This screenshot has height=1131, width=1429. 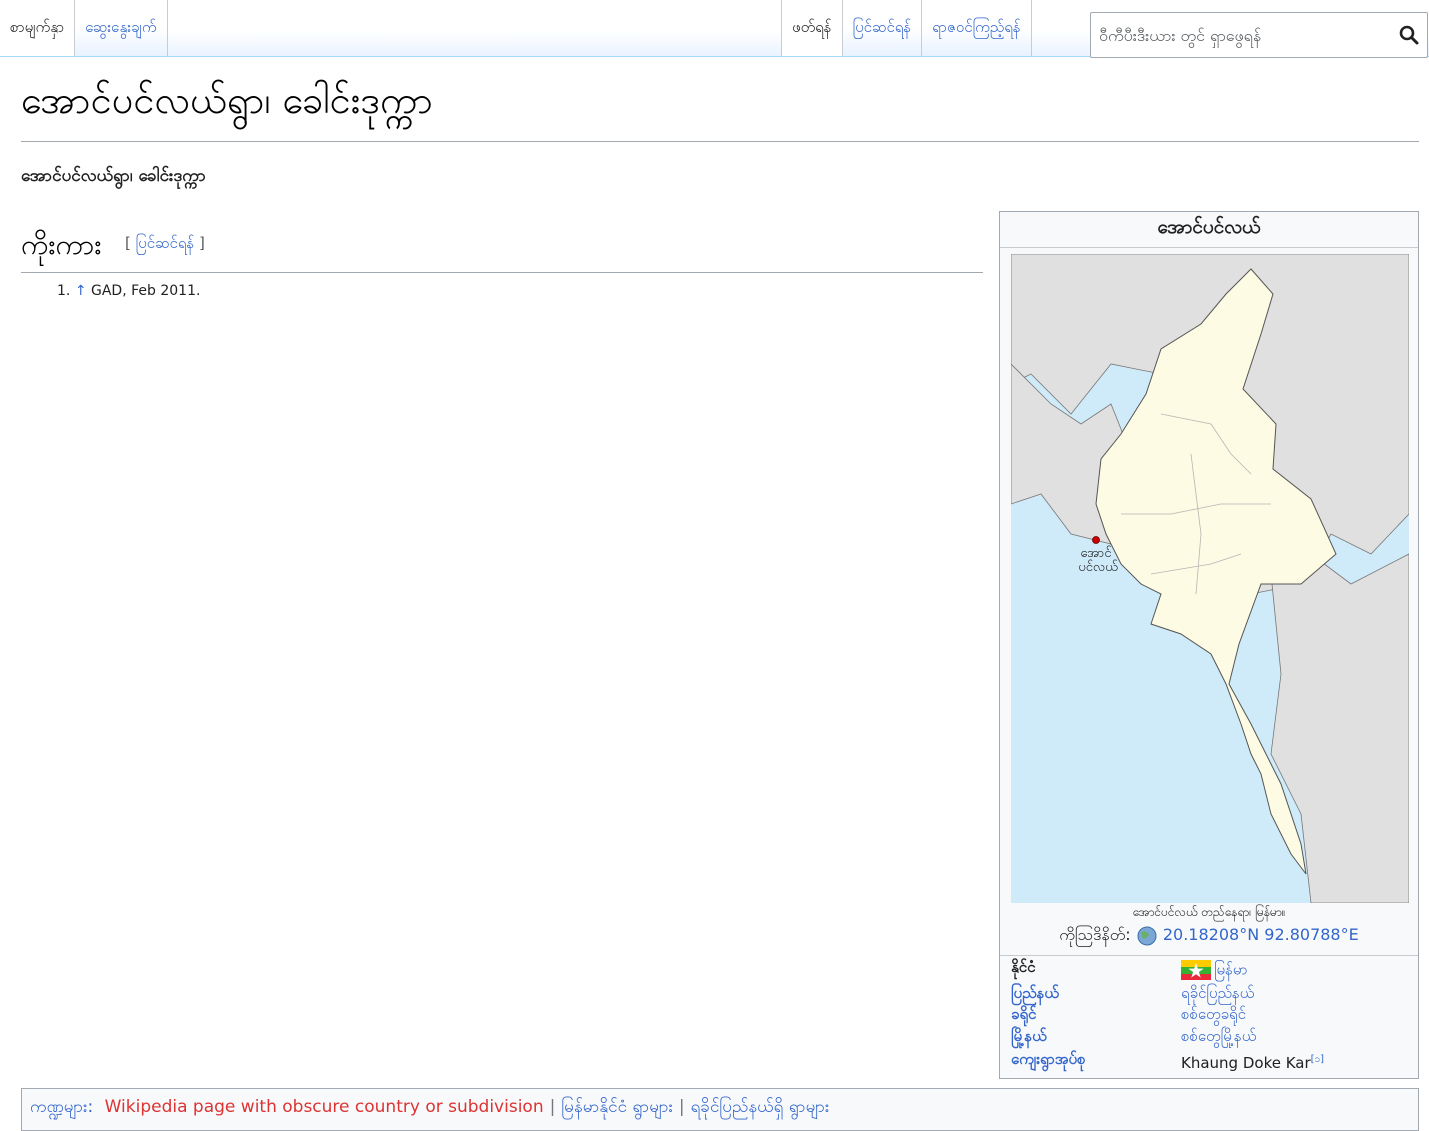 What do you see at coordinates (1209, 912) in the screenshot?
I see `map-caption: အောင်ပင်လယ် တည်နေရာ၊ မြန်မာ။` at bounding box center [1209, 912].